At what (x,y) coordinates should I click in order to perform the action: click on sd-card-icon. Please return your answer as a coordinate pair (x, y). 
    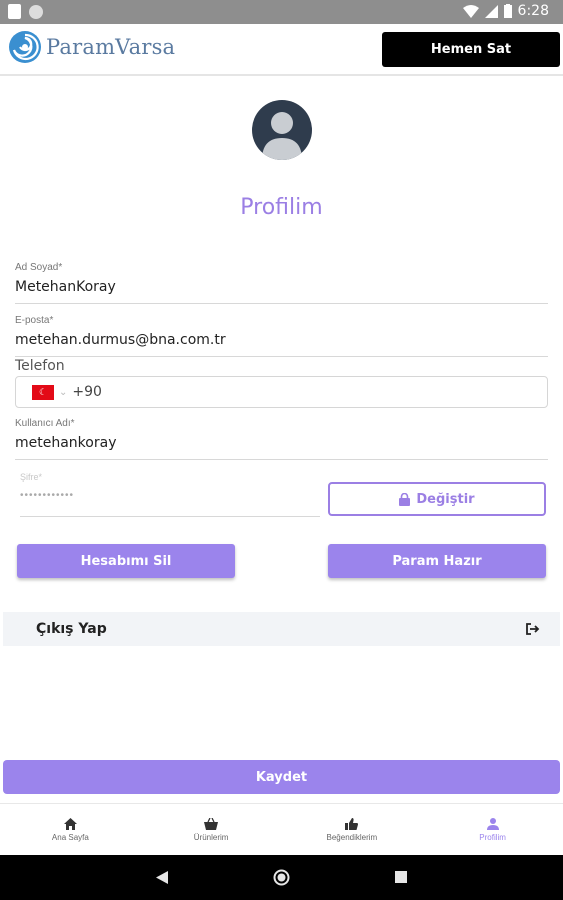
    Looking at the image, I should click on (14, 11).